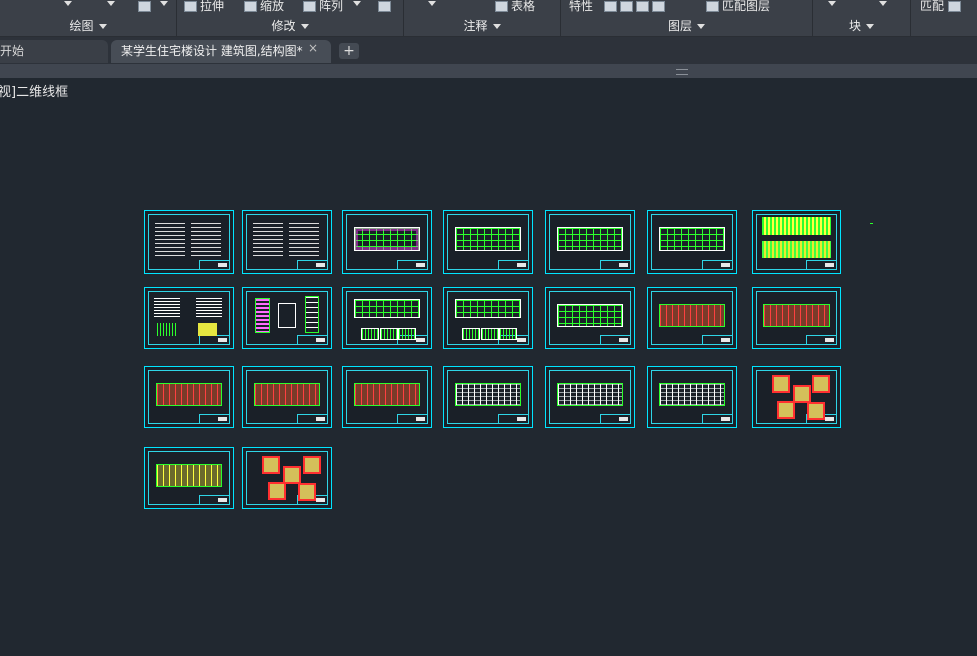 This screenshot has height=656, width=977. Describe the element at coordinates (581, 6) in the screenshot. I see `properties-button: 特性` at that location.